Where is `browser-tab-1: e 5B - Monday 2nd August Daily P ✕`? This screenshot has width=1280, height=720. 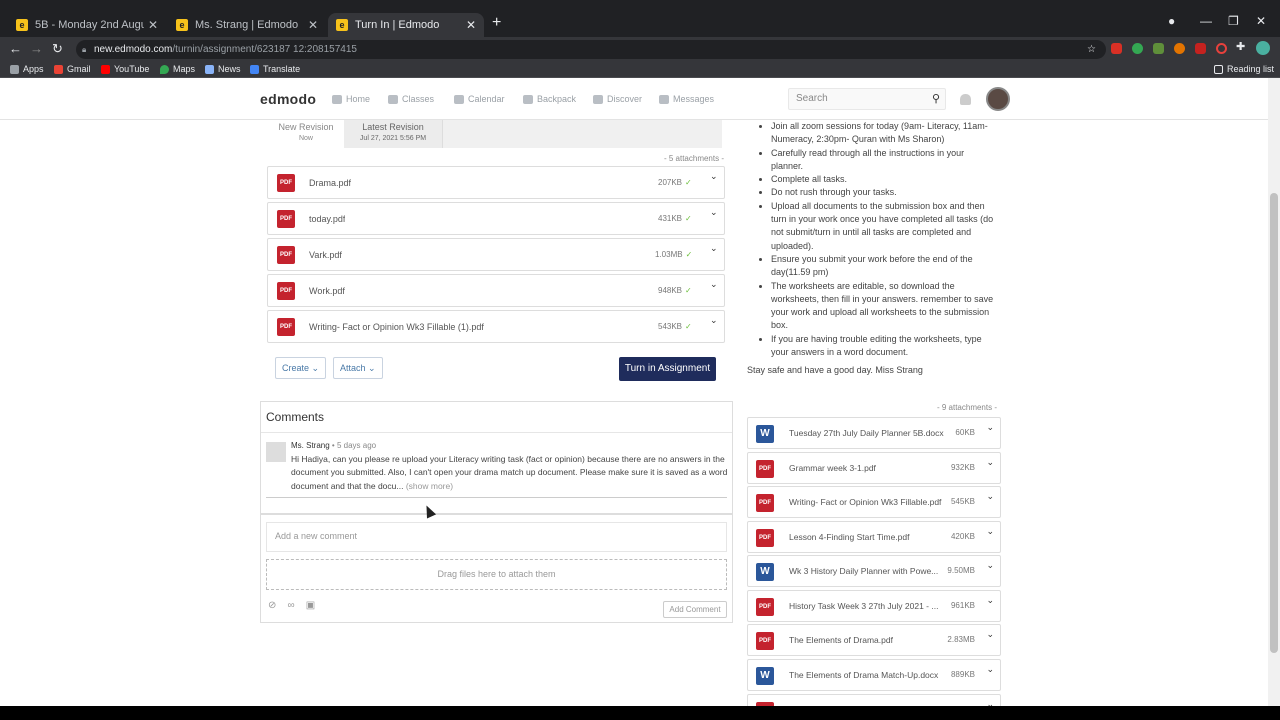
browser-tab-1: e 5B - Monday 2nd August Daily P ✕ is located at coordinates (87, 25).